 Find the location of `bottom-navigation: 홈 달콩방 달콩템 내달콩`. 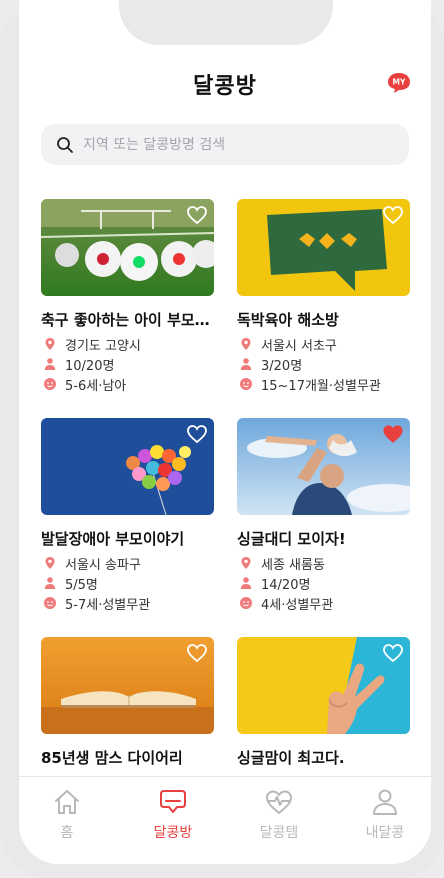

bottom-navigation: 홈 달콩방 달콩템 내달콩 is located at coordinates (225, 820).